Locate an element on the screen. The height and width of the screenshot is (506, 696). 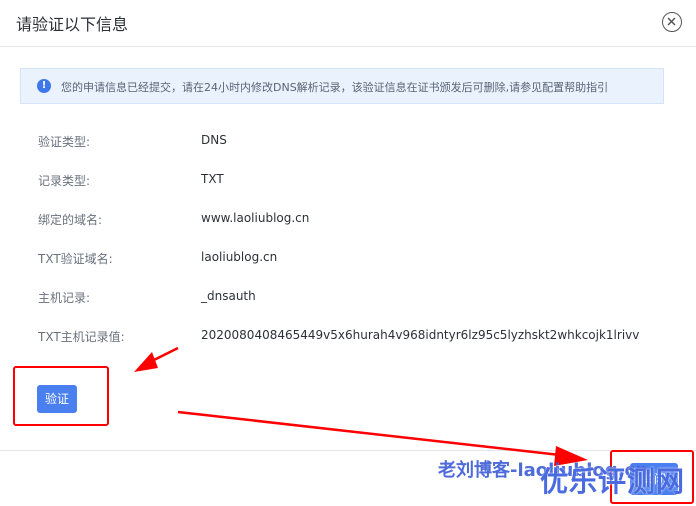
watermark-site: 优乐评测网 is located at coordinates (613, 481).